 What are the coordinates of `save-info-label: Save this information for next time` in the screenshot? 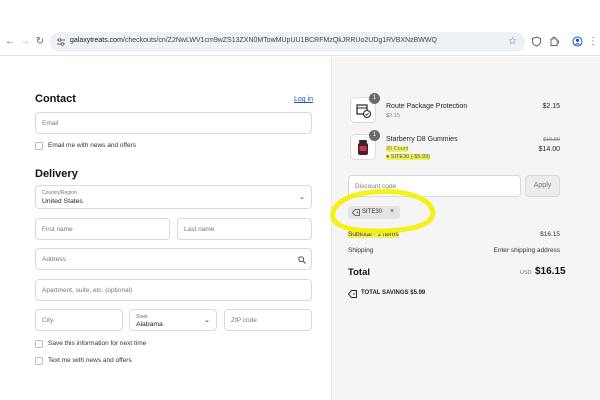 It's located at (97, 343).